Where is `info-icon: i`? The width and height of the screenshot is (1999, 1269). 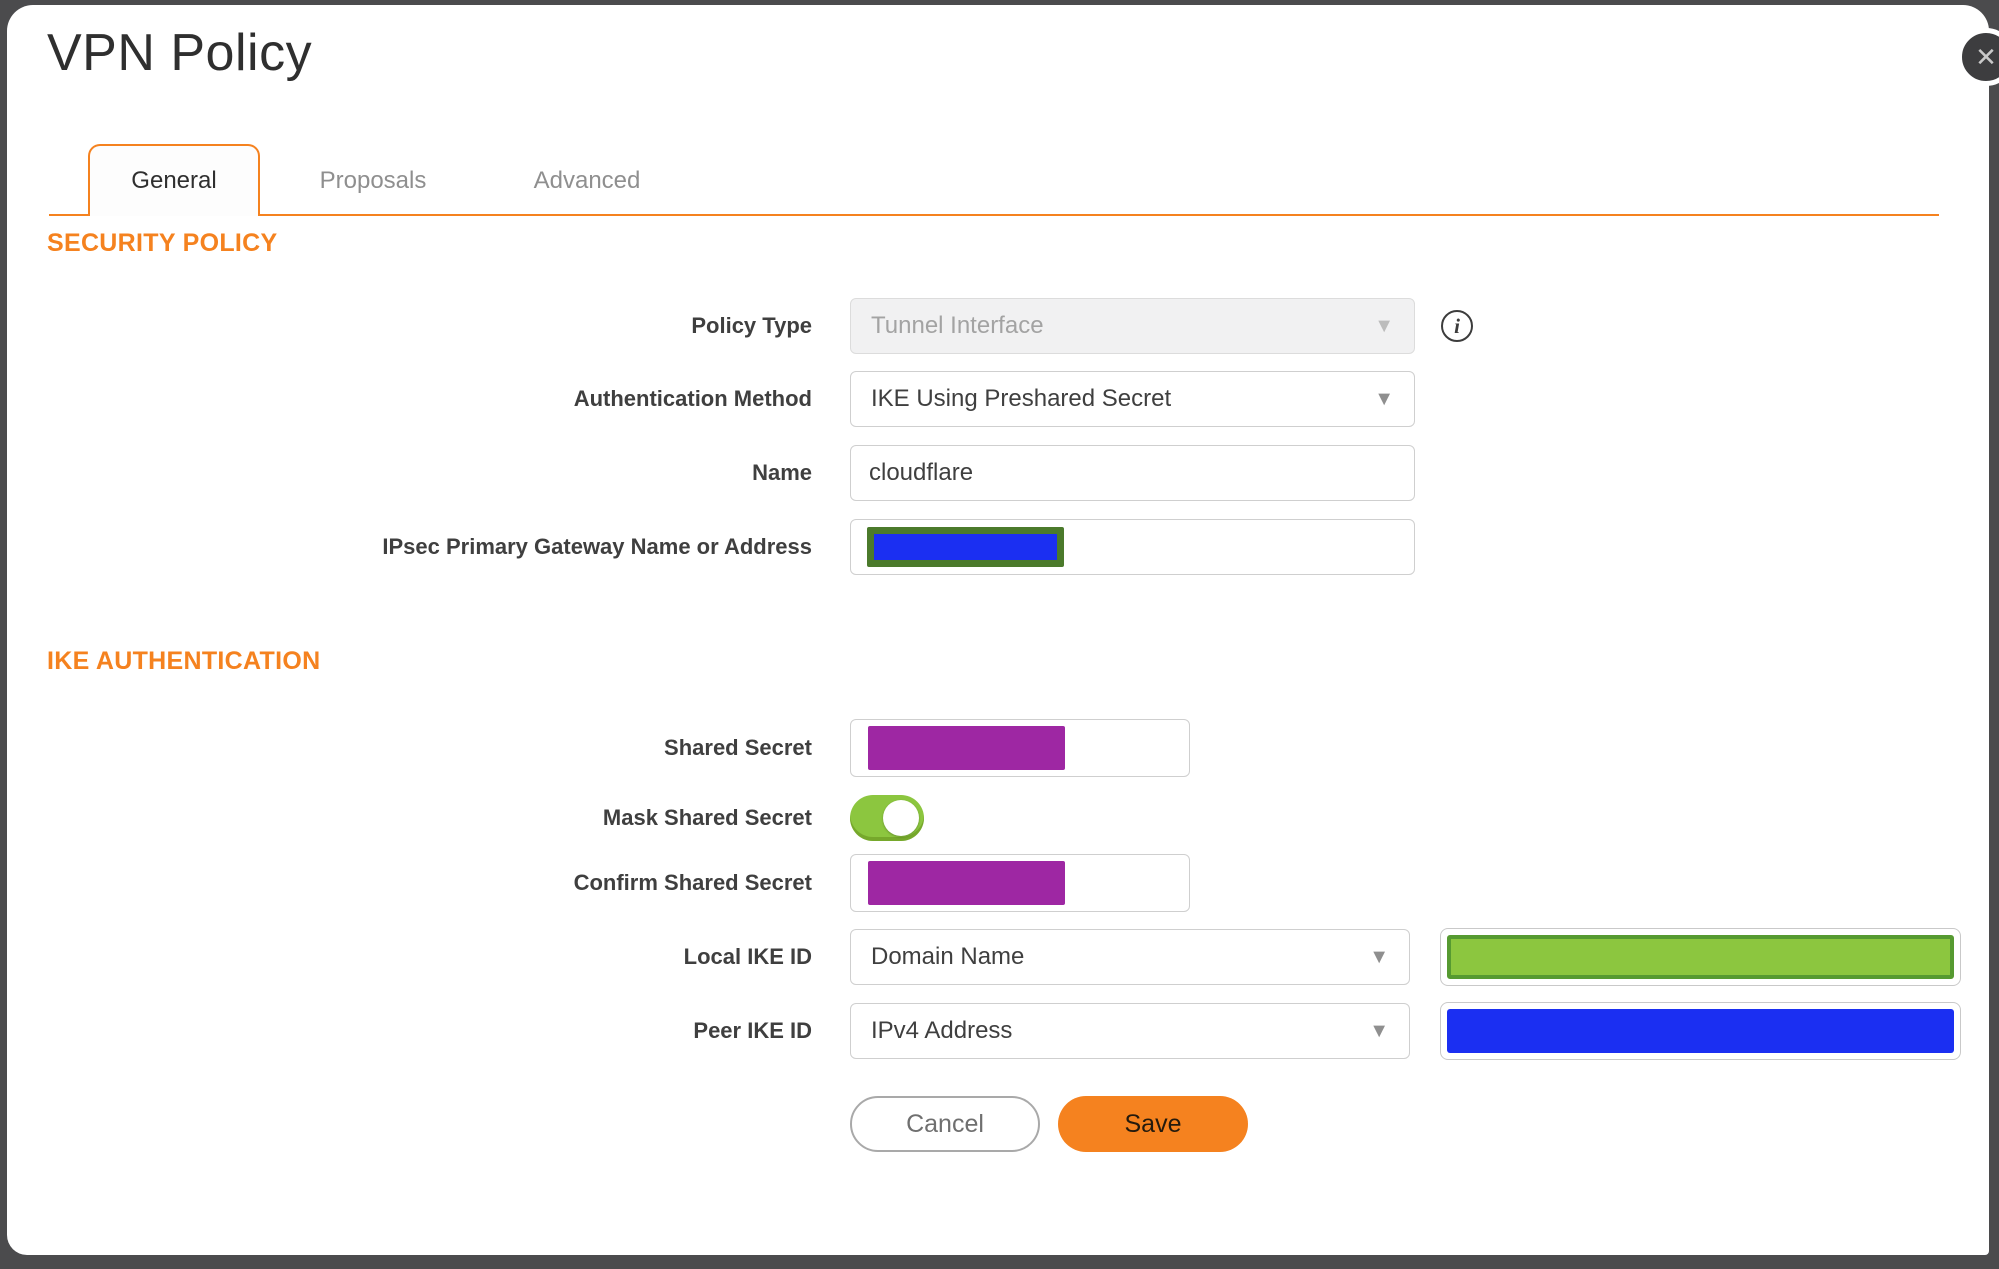 info-icon: i is located at coordinates (1457, 326).